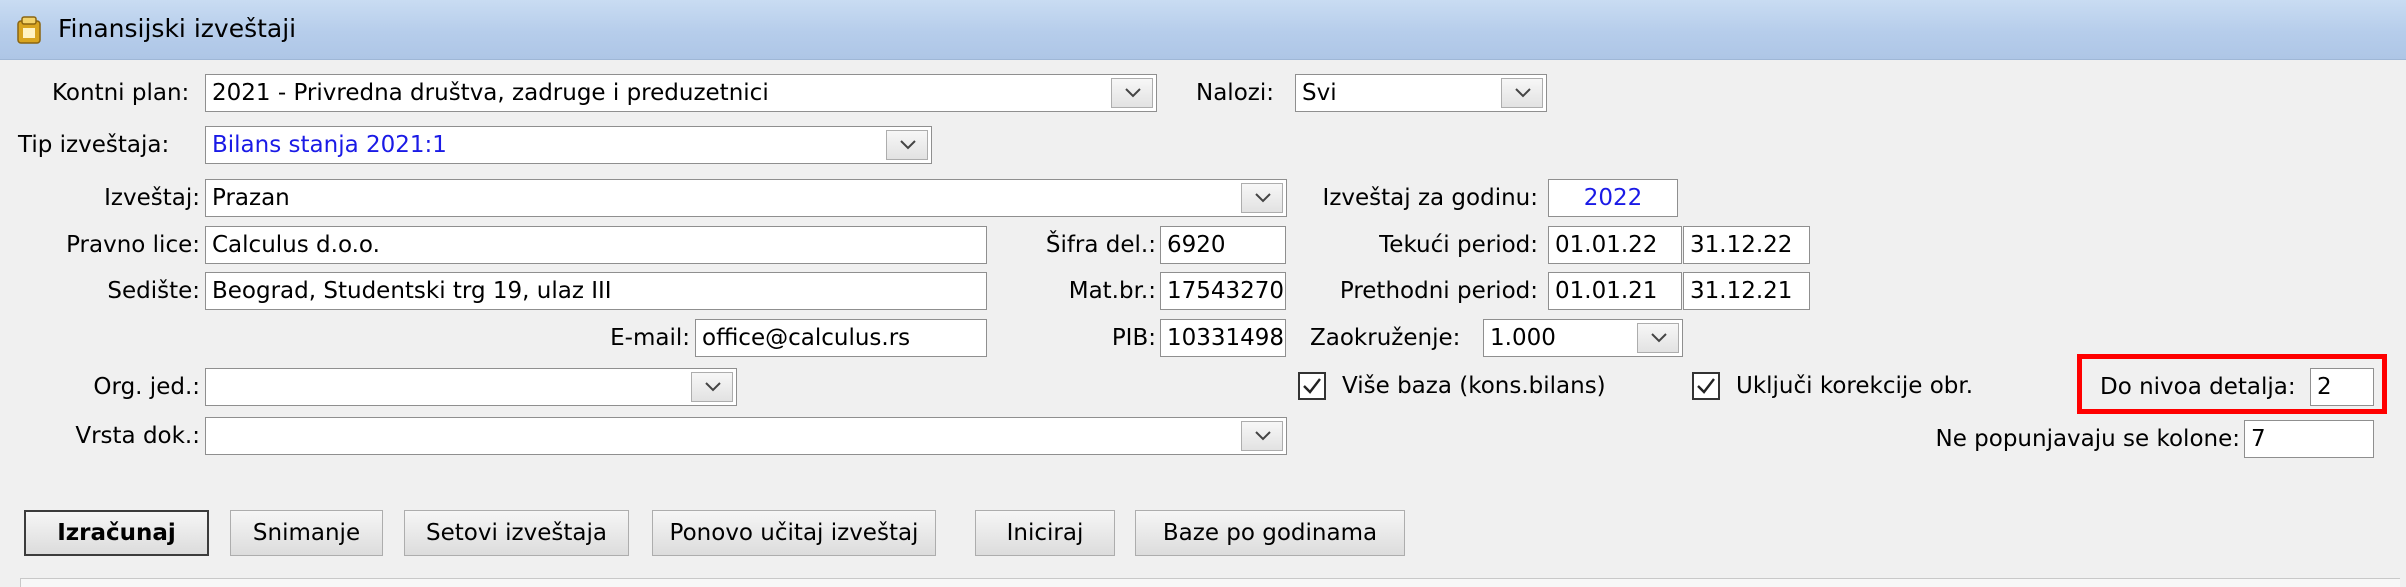  I want to click on ukljuci-korekcije-checkbox, so click(1706, 386).